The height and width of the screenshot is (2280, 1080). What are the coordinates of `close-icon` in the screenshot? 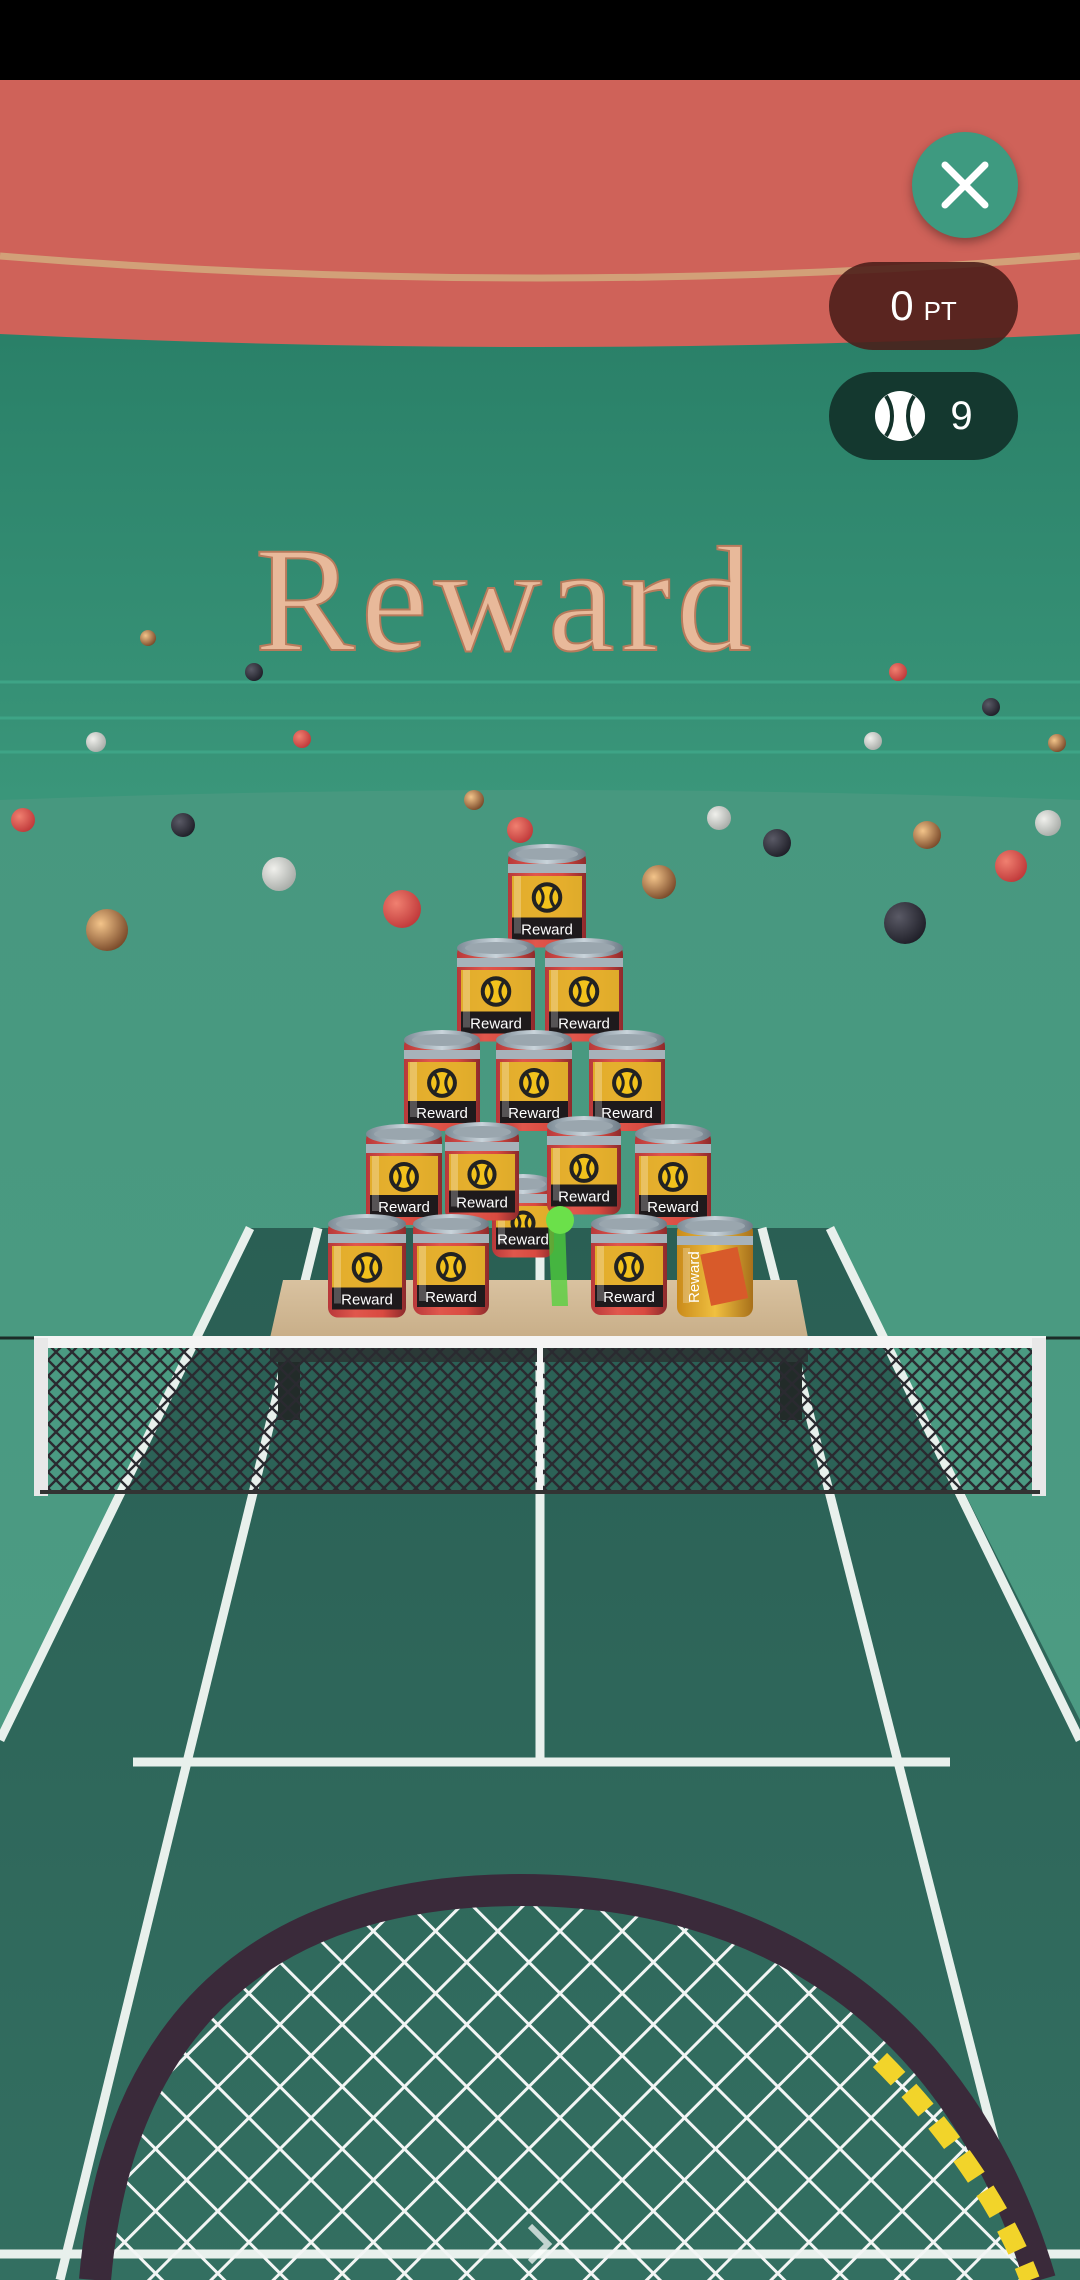 It's located at (965, 185).